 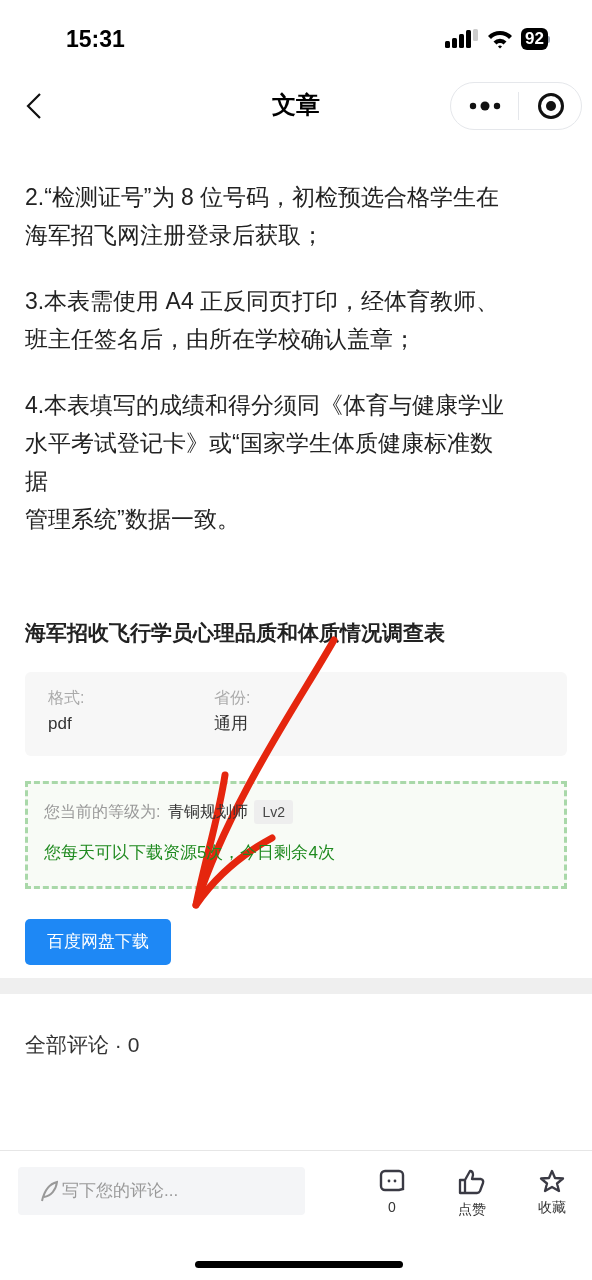 I want to click on feather-icon, so click(x=49, y=1191).